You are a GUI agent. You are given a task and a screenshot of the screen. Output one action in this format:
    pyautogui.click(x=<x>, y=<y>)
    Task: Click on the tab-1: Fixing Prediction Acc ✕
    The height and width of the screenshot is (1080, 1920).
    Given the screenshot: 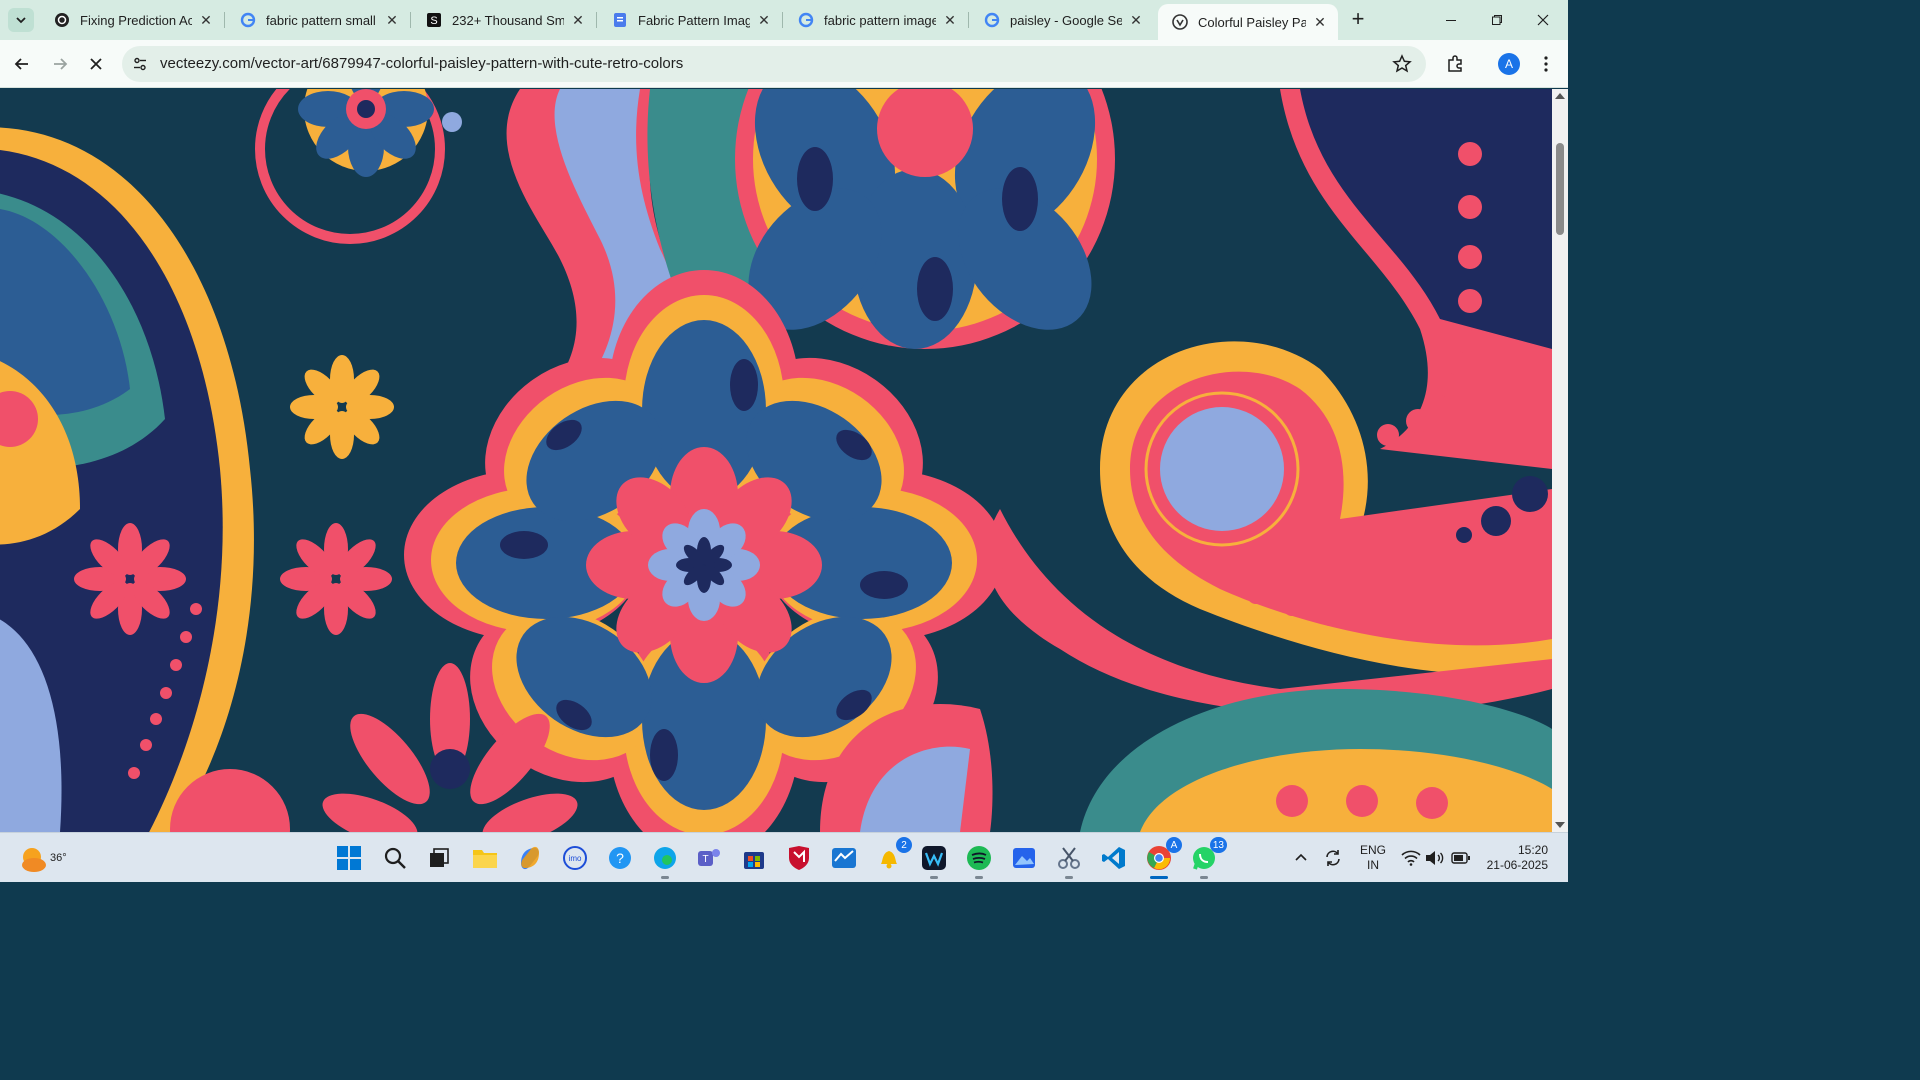 What is the action you would take?
    pyautogui.click(x=132, y=20)
    